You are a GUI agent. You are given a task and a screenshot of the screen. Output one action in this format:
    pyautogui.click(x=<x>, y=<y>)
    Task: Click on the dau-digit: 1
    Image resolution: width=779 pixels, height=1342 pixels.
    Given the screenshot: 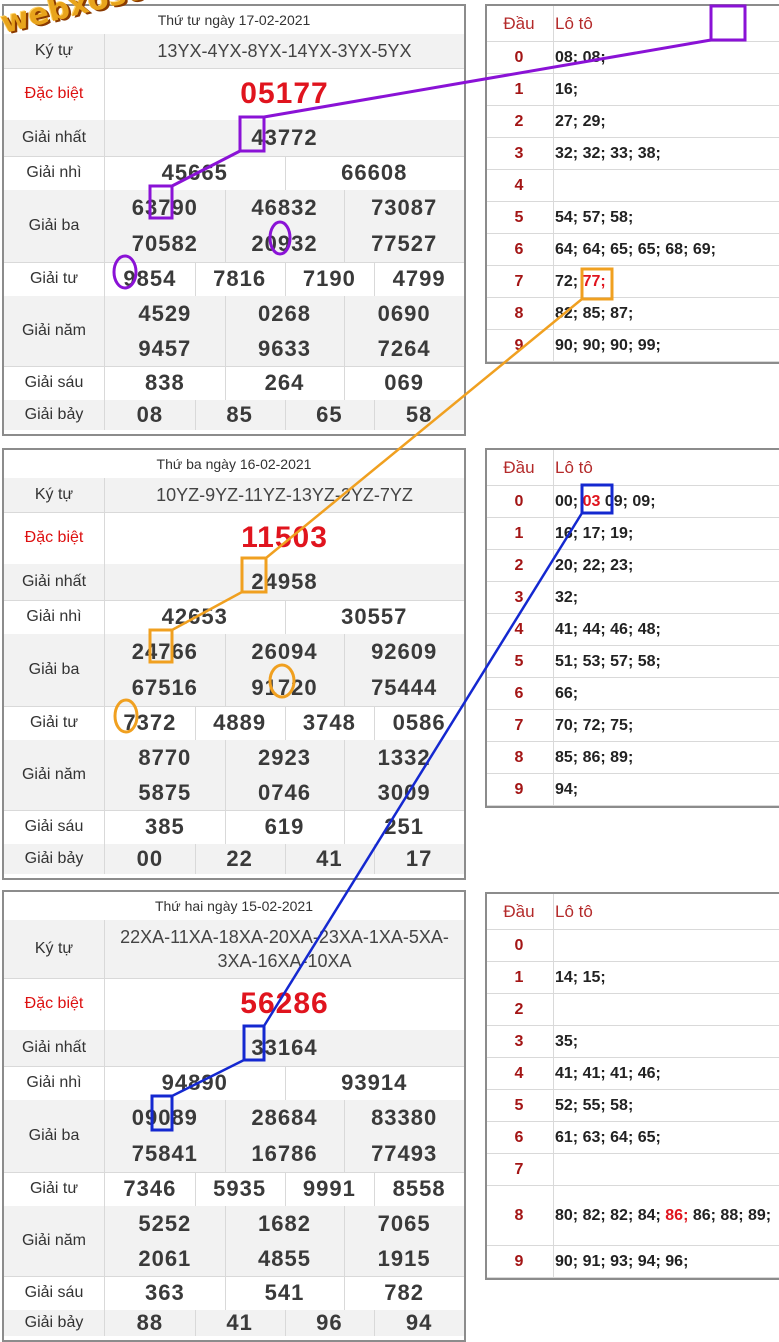 What is the action you would take?
    pyautogui.click(x=519, y=977)
    